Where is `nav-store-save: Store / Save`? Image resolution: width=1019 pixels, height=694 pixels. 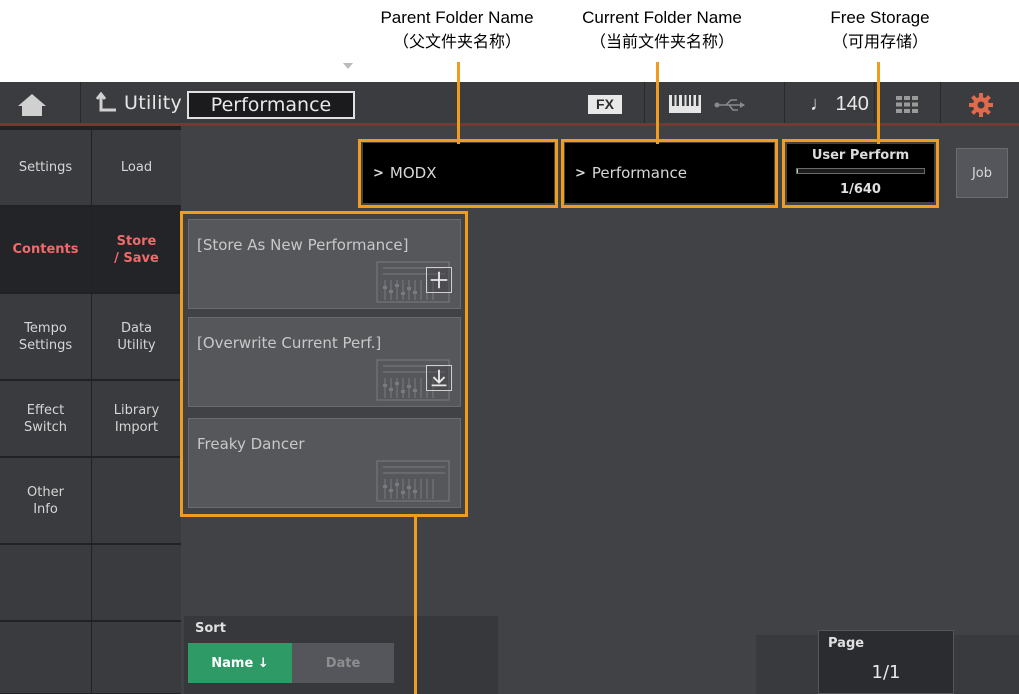 nav-store-save: Store / Save is located at coordinates (136, 250).